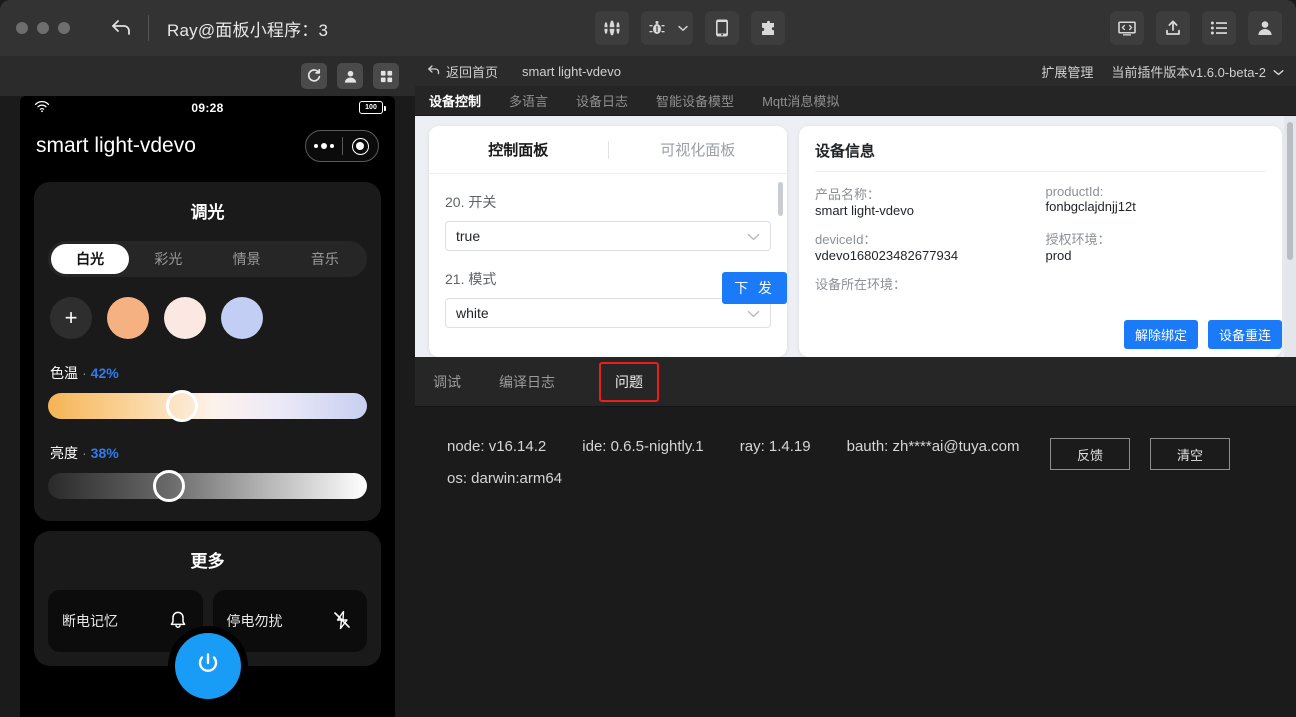 Image resolution: width=1296 pixels, height=717 pixels. What do you see at coordinates (848, 194) in the screenshot?
I see `device-info-key: 产品名称：` at bounding box center [848, 194].